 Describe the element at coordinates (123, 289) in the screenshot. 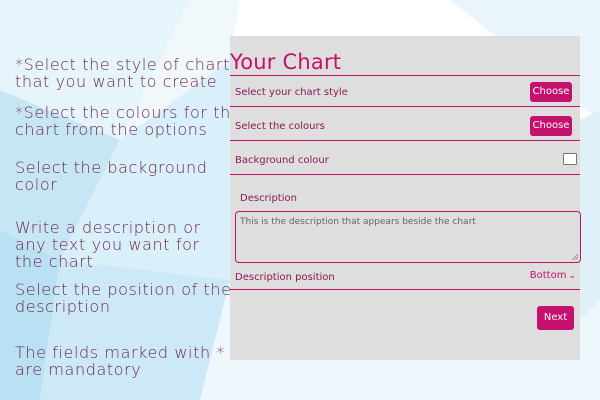

I see `instruction-line: Select the position of the` at that location.